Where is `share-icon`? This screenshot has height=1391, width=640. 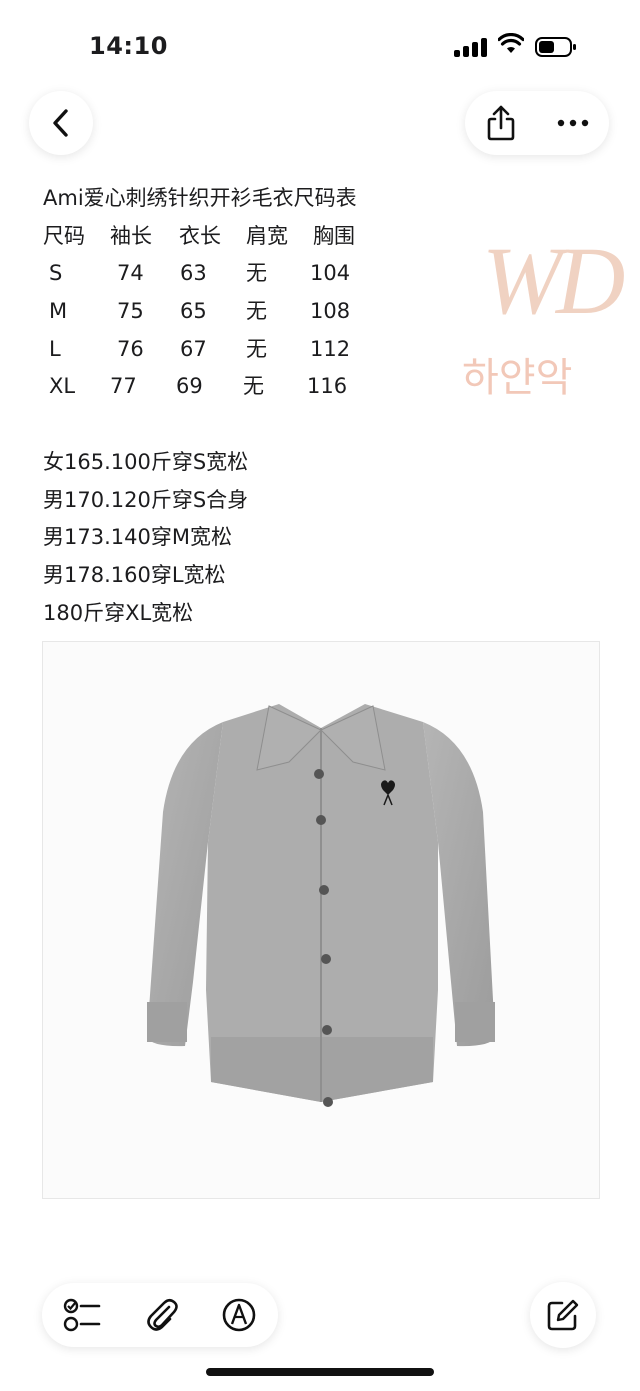
share-icon is located at coordinates (501, 123).